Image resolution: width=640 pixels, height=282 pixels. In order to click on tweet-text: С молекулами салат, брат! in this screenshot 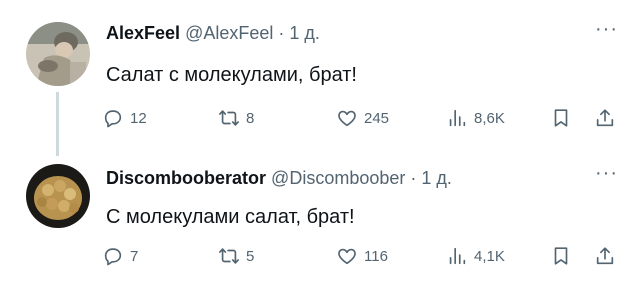, I will do `click(230, 217)`.